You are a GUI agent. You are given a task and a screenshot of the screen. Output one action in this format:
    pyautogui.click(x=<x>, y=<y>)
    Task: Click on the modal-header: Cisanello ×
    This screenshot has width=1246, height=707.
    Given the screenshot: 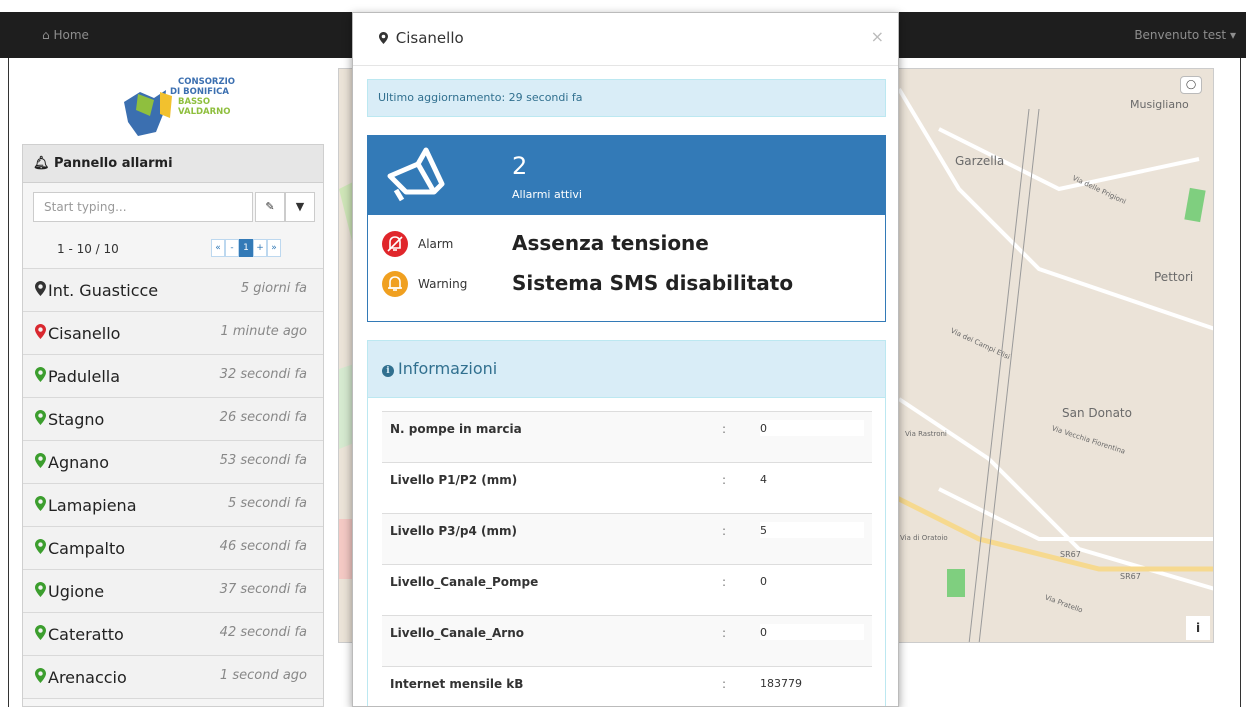 What is the action you would take?
    pyautogui.click(x=625, y=39)
    